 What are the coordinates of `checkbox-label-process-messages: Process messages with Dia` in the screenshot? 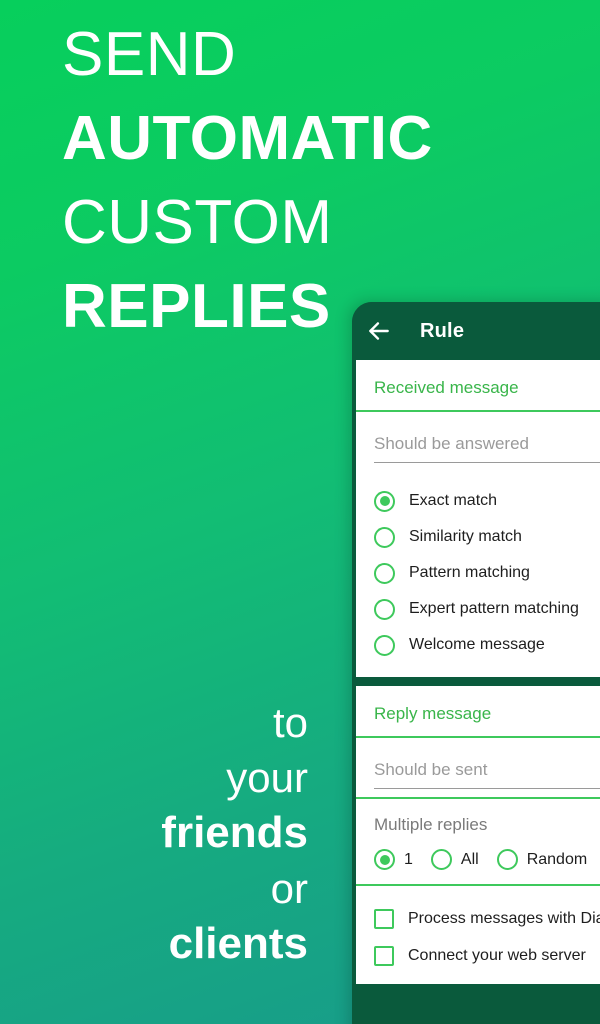 It's located at (504, 918).